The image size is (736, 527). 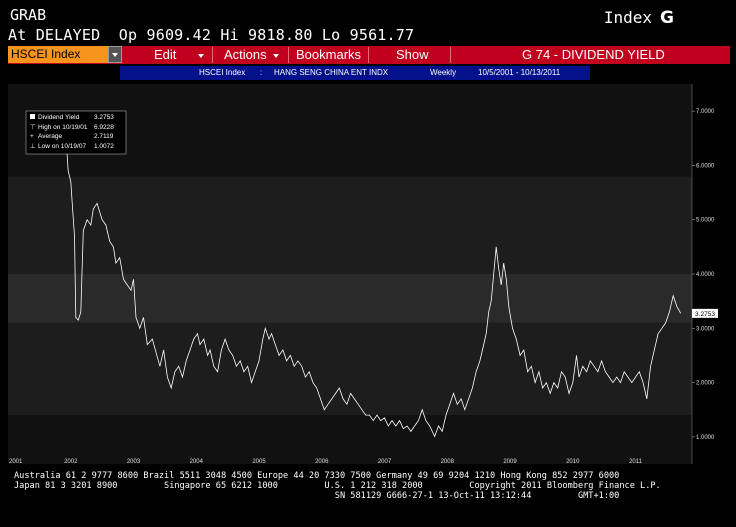 What do you see at coordinates (245, 54) in the screenshot?
I see `actions-menu-label: Actions` at bounding box center [245, 54].